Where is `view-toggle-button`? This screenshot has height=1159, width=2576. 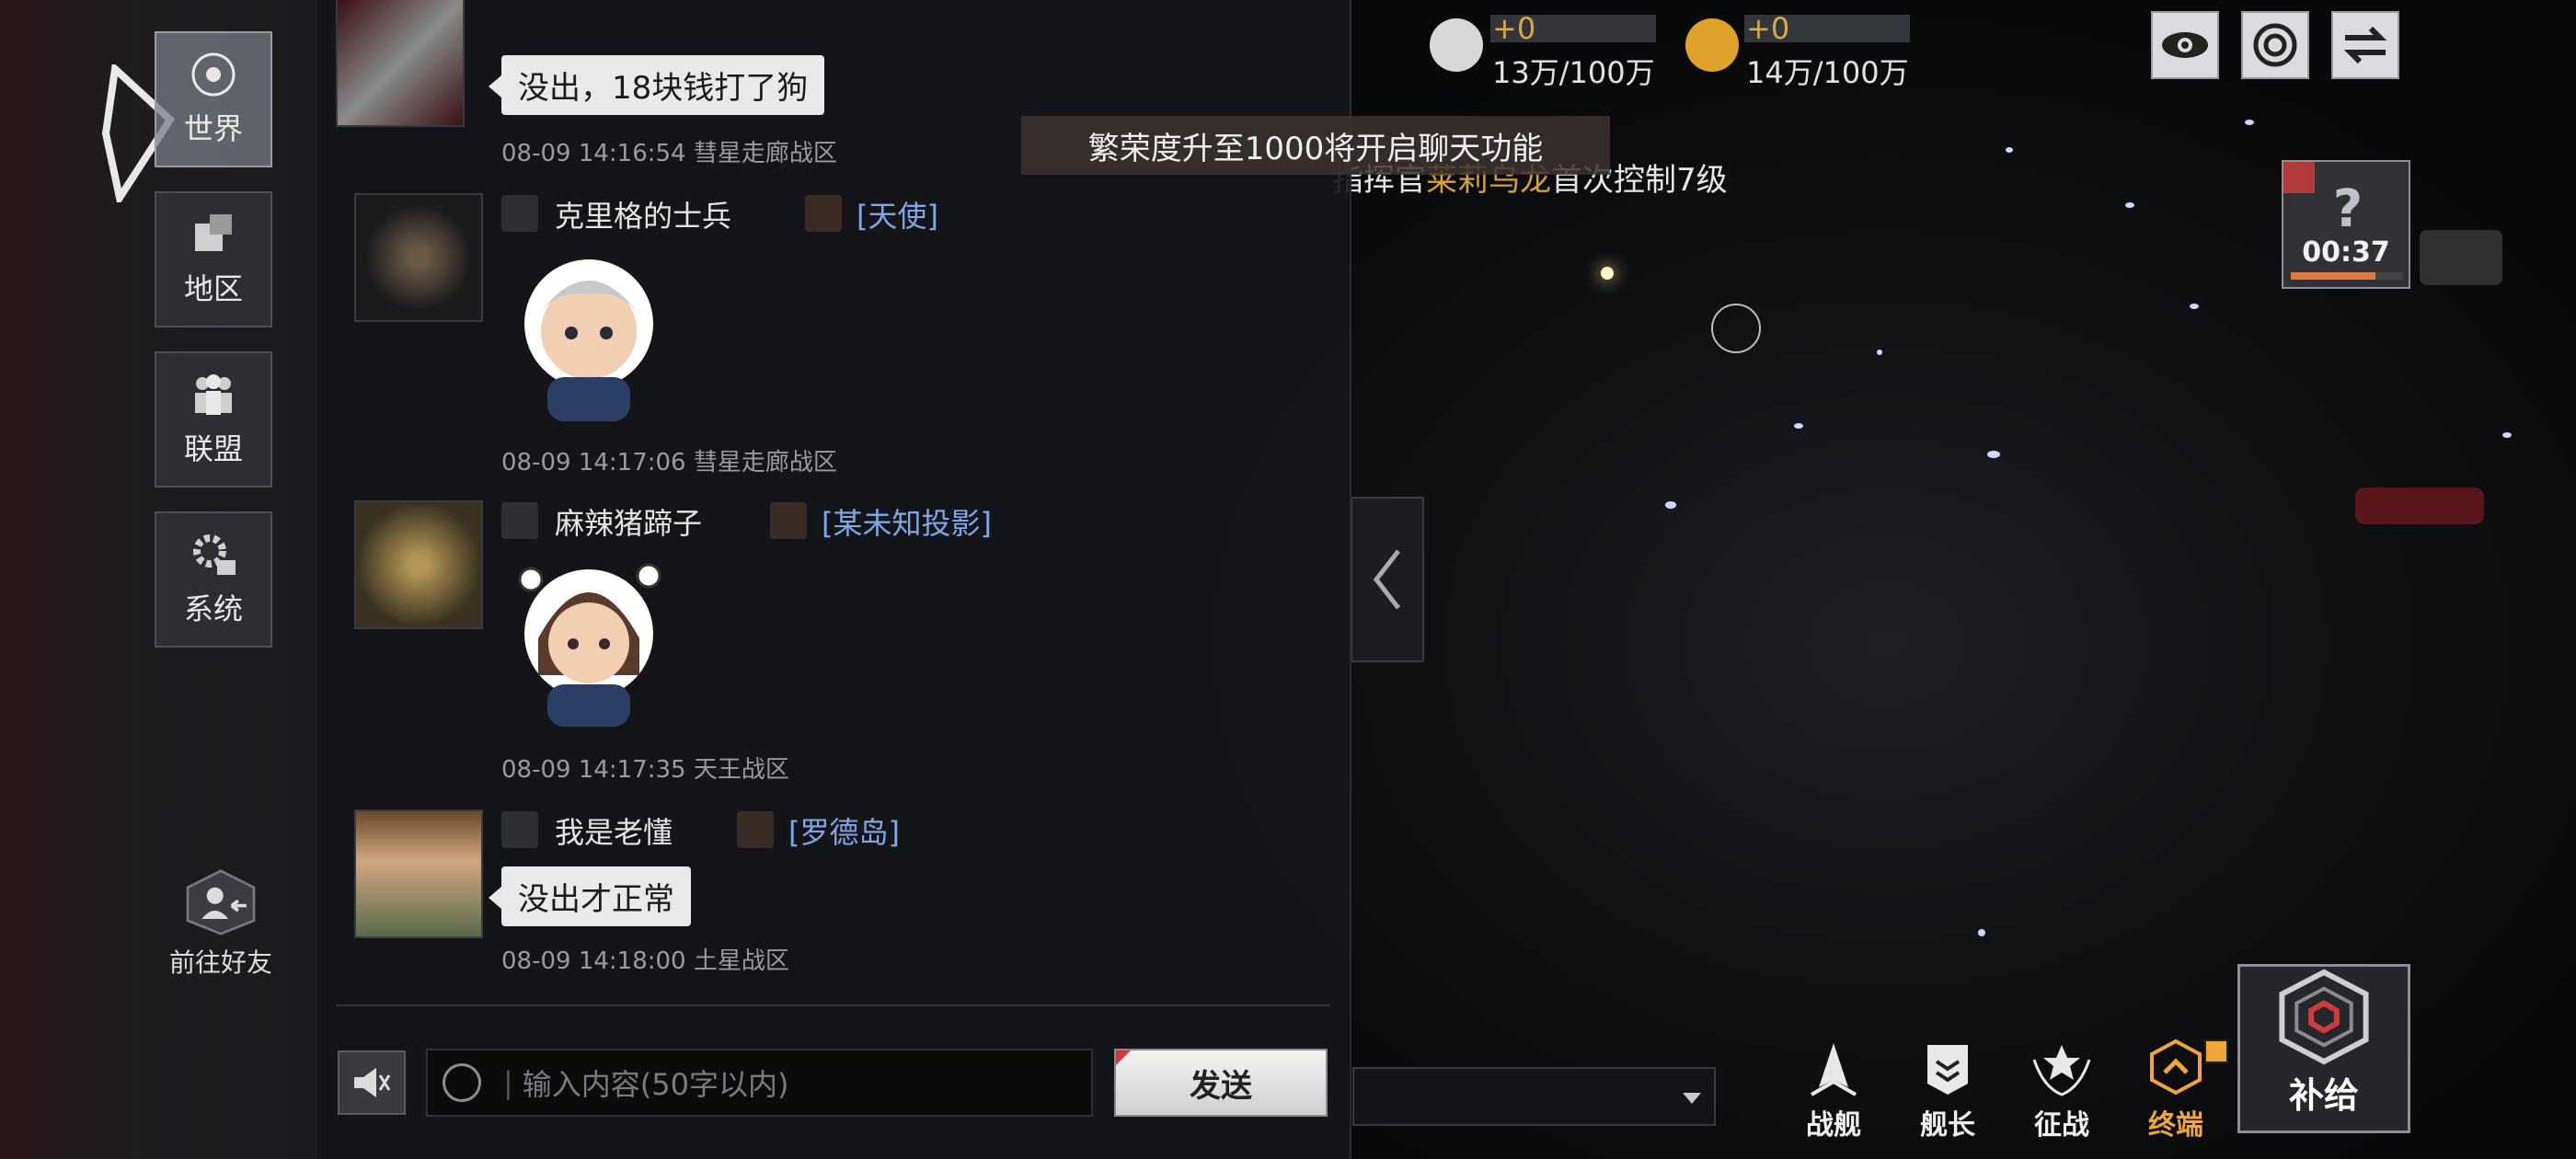 view-toggle-button is located at coordinates (2185, 45).